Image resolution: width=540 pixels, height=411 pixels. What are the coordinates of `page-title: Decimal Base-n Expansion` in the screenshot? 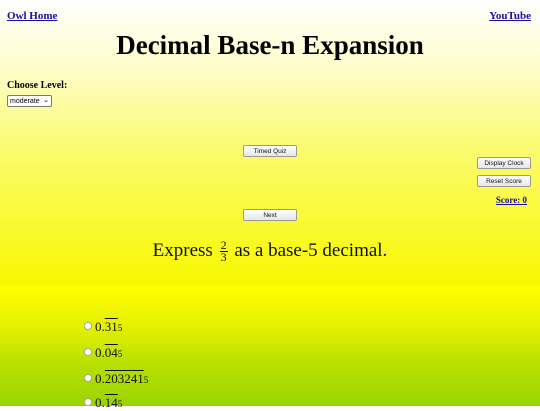 It's located at (270, 45).